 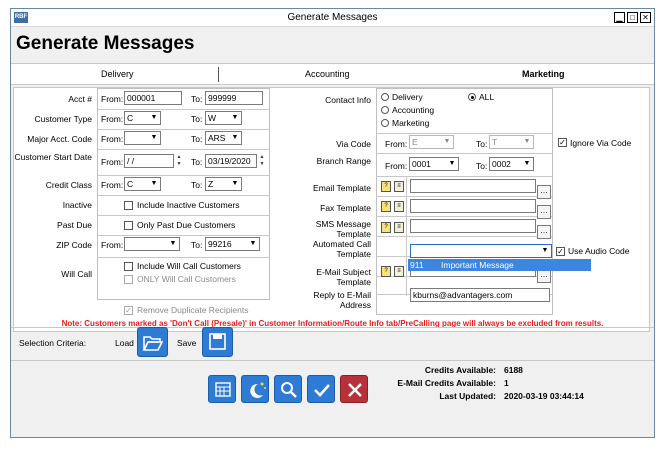 I want to click on contact-accounting-radio, so click(x=385, y=110).